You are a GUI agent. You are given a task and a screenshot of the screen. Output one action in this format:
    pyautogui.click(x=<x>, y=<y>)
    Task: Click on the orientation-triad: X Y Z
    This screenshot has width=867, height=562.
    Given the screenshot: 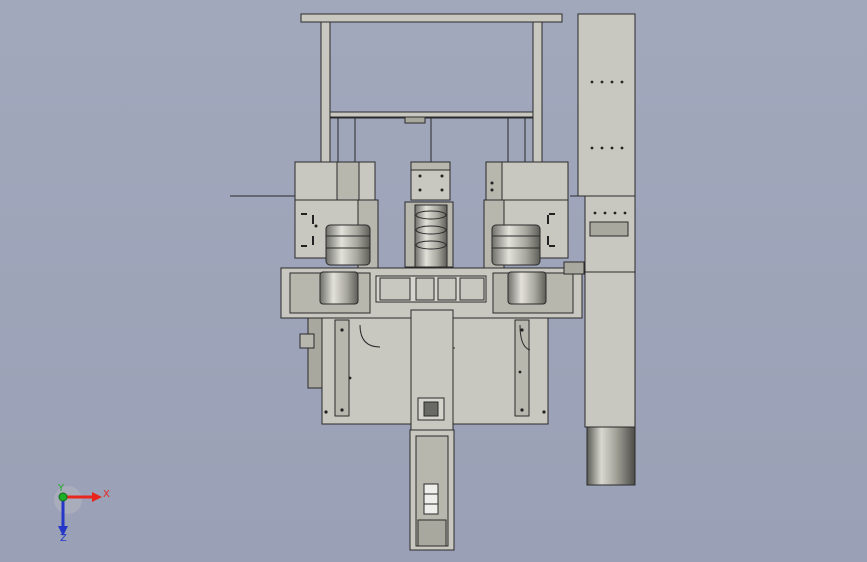 What is the action you would take?
    pyautogui.click(x=82, y=513)
    